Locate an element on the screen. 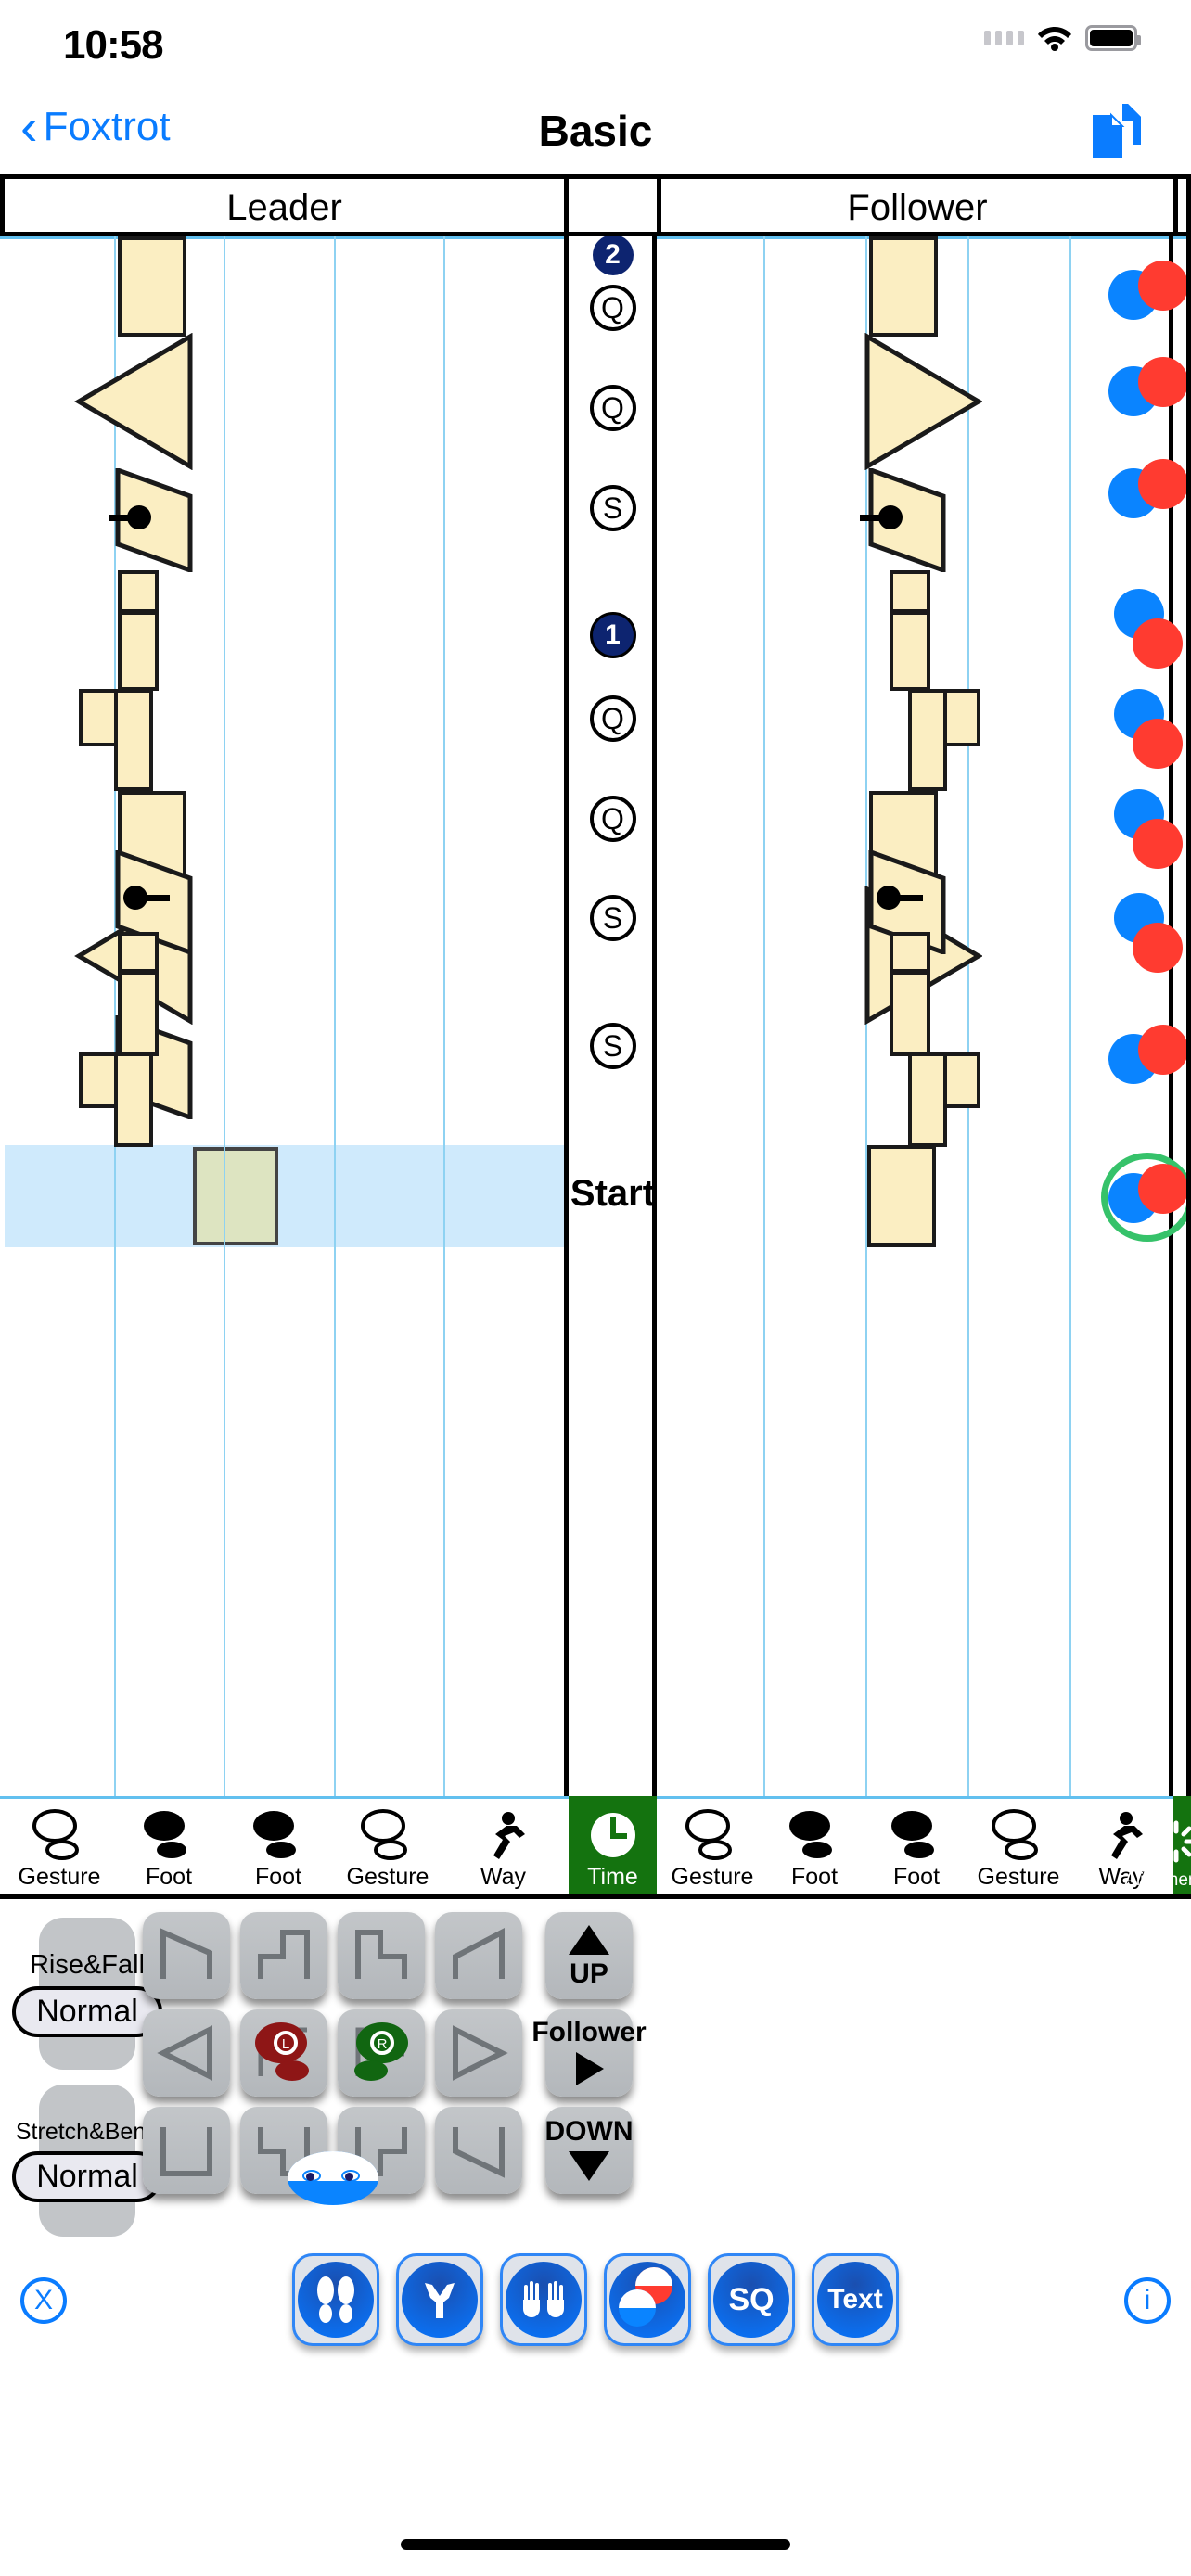 This screenshot has width=1191, height=2576. triangle-up-icon is located at coordinates (589, 1940).